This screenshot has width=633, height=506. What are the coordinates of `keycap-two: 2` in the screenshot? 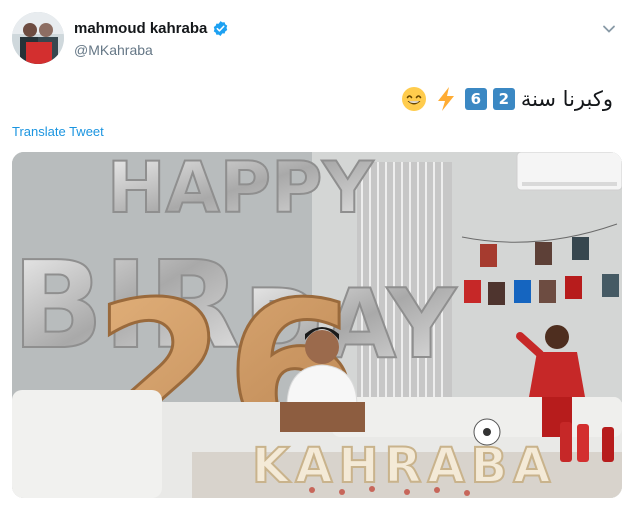 It's located at (503, 99).